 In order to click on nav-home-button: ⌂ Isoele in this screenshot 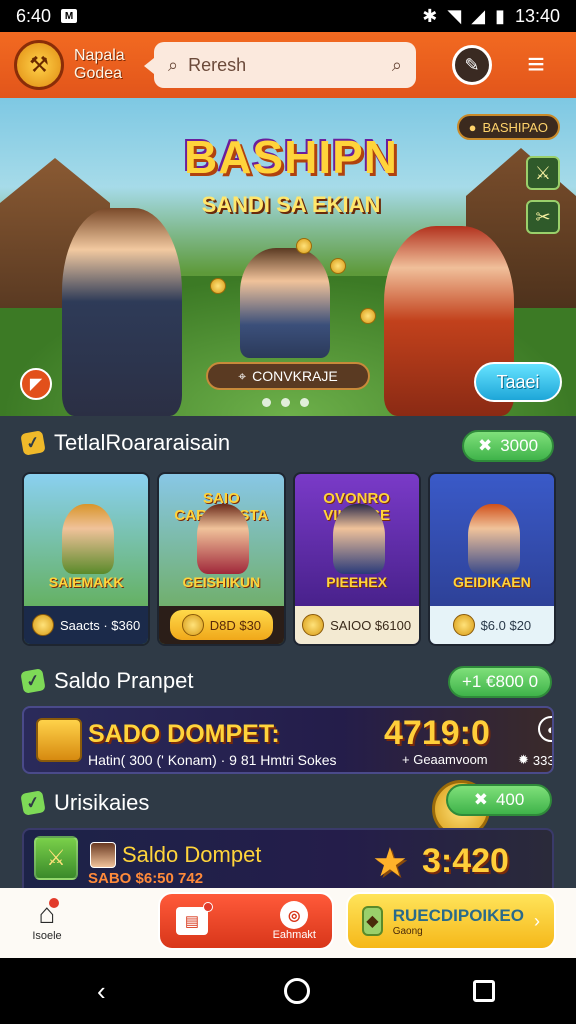, I will do `click(47, 925)`.